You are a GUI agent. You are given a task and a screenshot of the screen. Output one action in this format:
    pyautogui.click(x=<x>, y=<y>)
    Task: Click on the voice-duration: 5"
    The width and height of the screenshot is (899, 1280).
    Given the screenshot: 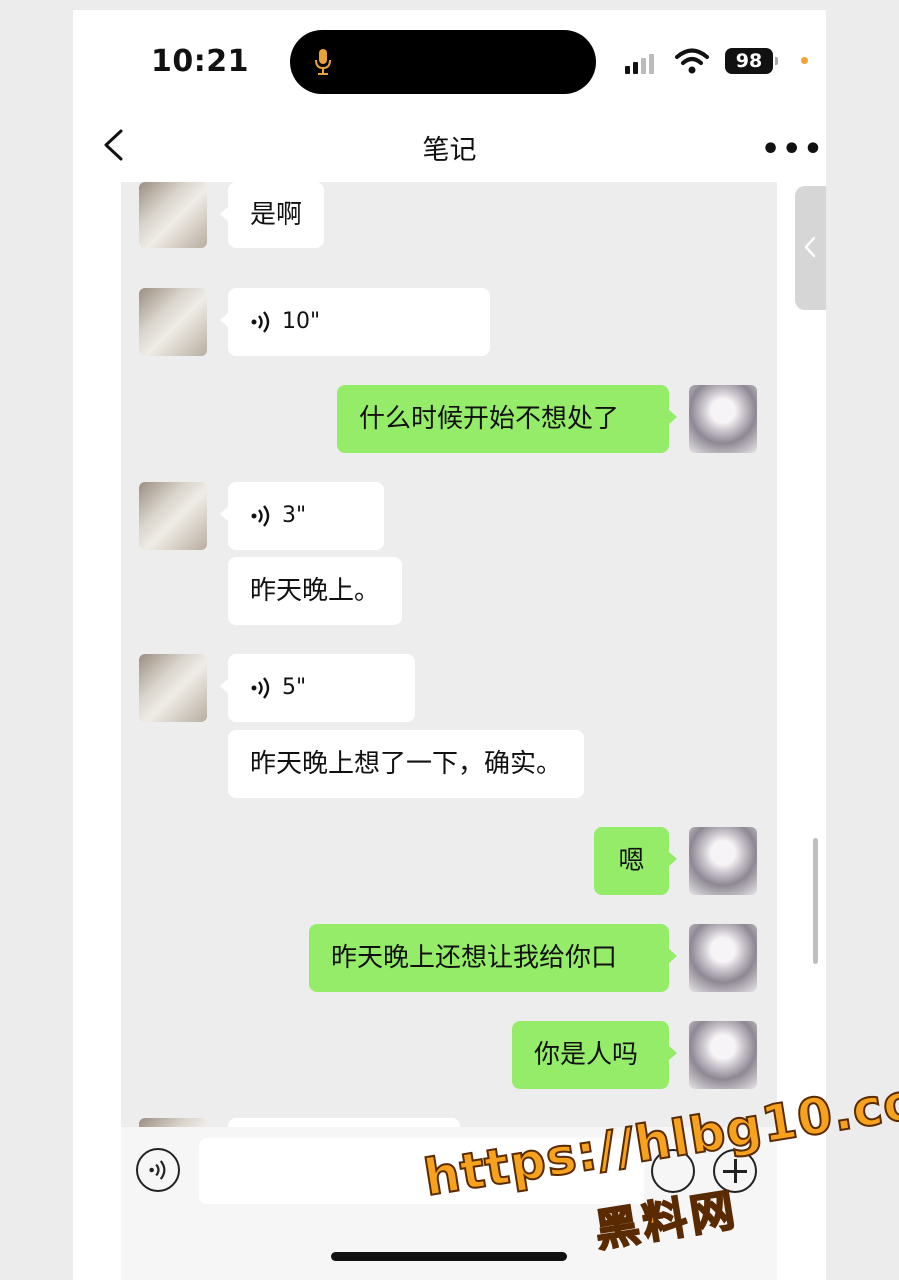 What is the action you would take?
    pyautogui.click(x=294, y=687)
    